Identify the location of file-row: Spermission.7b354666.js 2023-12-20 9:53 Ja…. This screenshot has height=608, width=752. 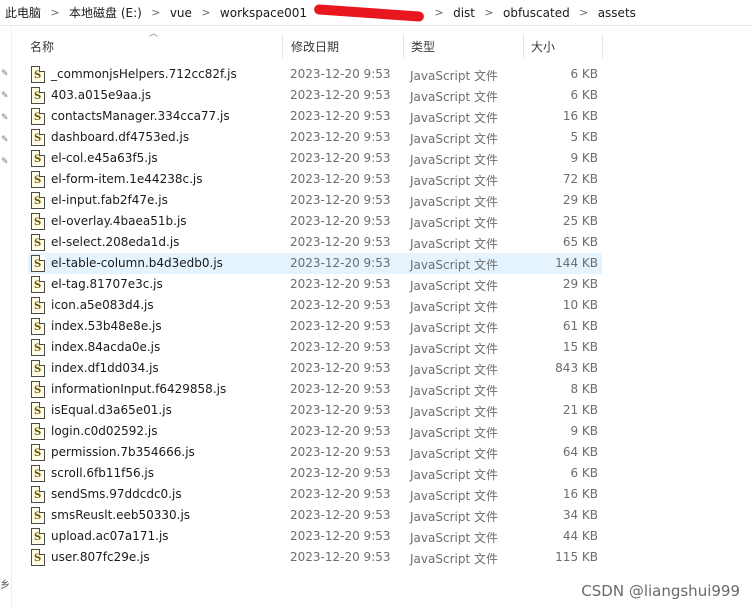
(315, 452).